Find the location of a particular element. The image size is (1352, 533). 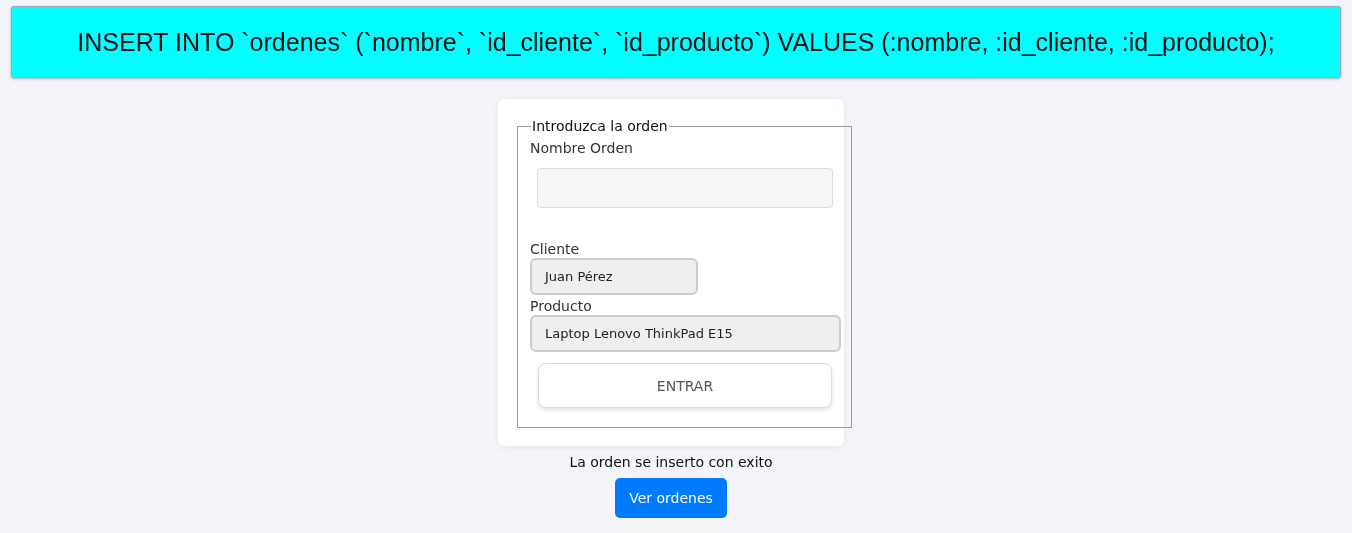

field-label: Nombre Orden is located at coordinates (582, 148).